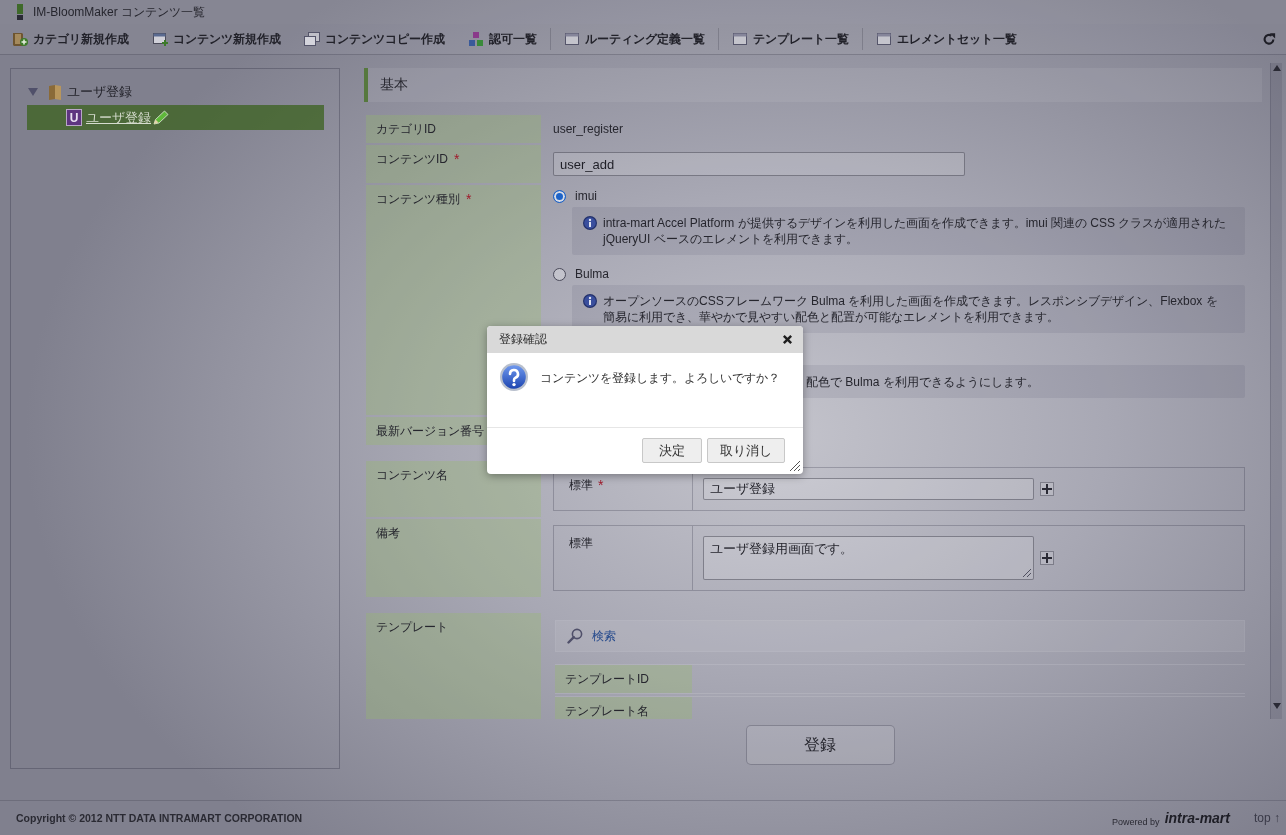 This screenshot has height=835, width=1286. I want to click on description-text: 配色で Bulma を利用できるようにします。, so click(922, 382).